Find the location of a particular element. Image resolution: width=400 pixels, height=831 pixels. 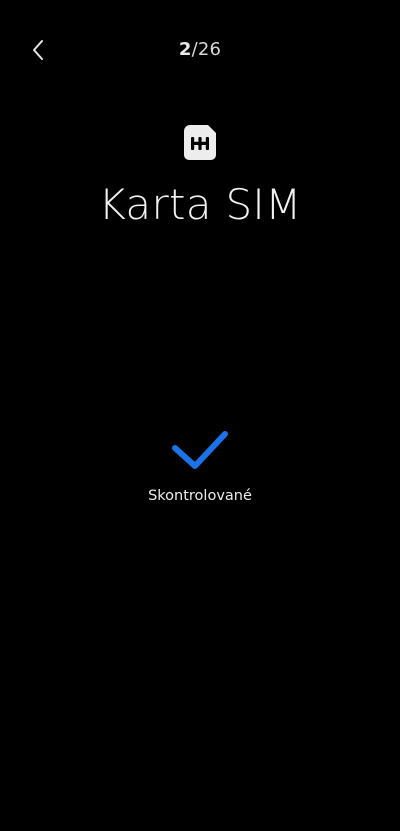

page-total: /26 is located at coordinates (206, 49).